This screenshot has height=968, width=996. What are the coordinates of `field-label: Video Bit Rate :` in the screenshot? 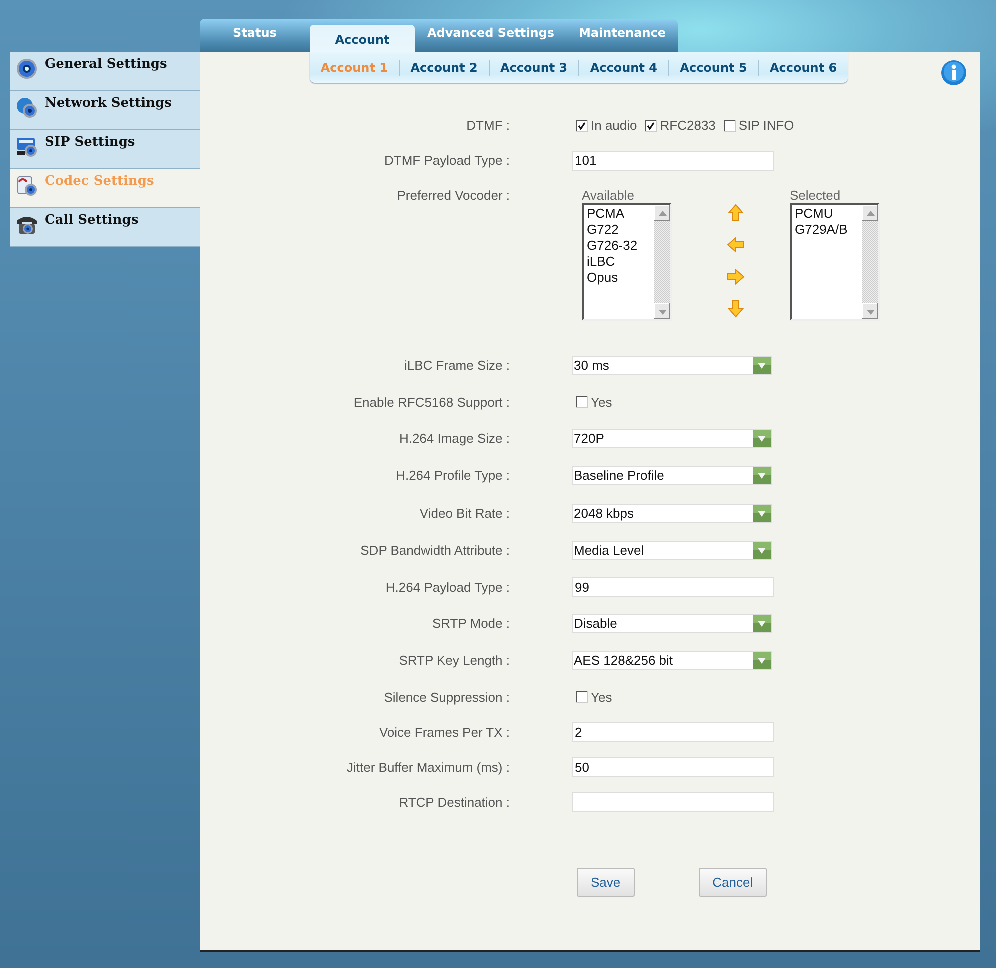 It's located at (464, 513).